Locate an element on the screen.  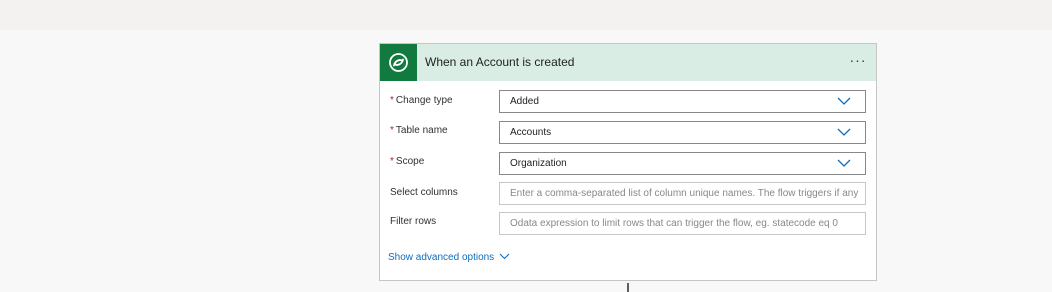
scope-value: Organization is located at coordinates (538, 163).